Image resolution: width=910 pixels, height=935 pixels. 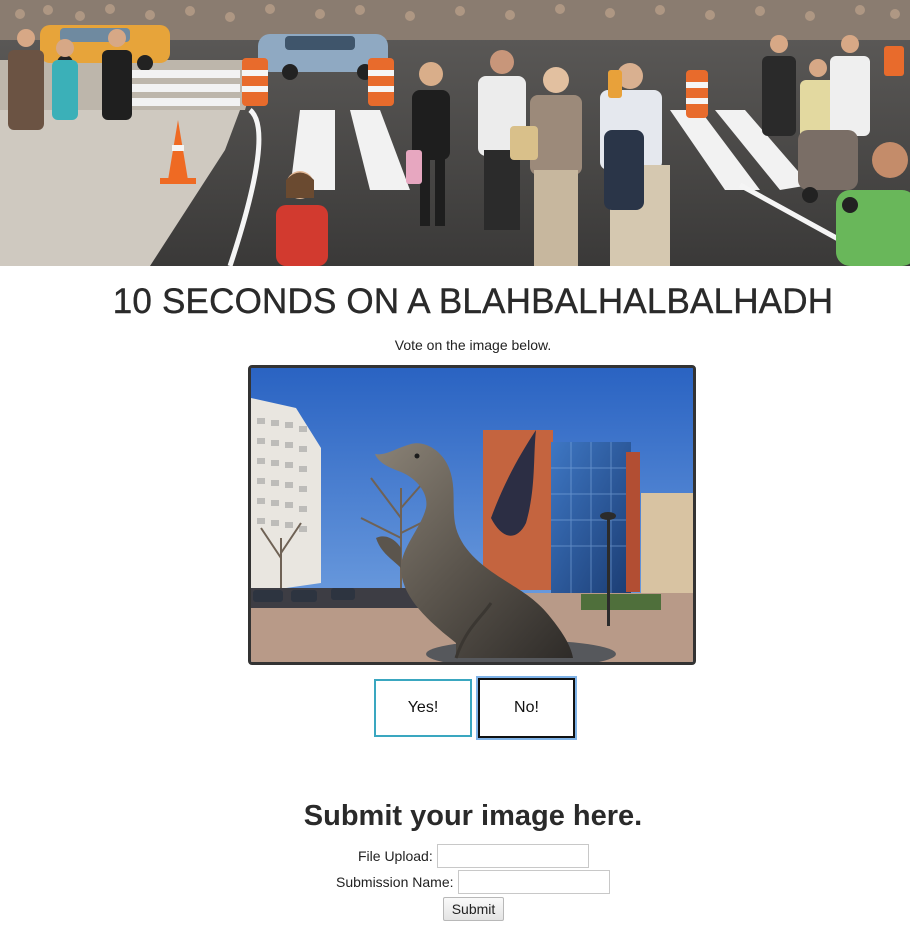 I want to click on submission-name-input, so click(x=533, y=882).